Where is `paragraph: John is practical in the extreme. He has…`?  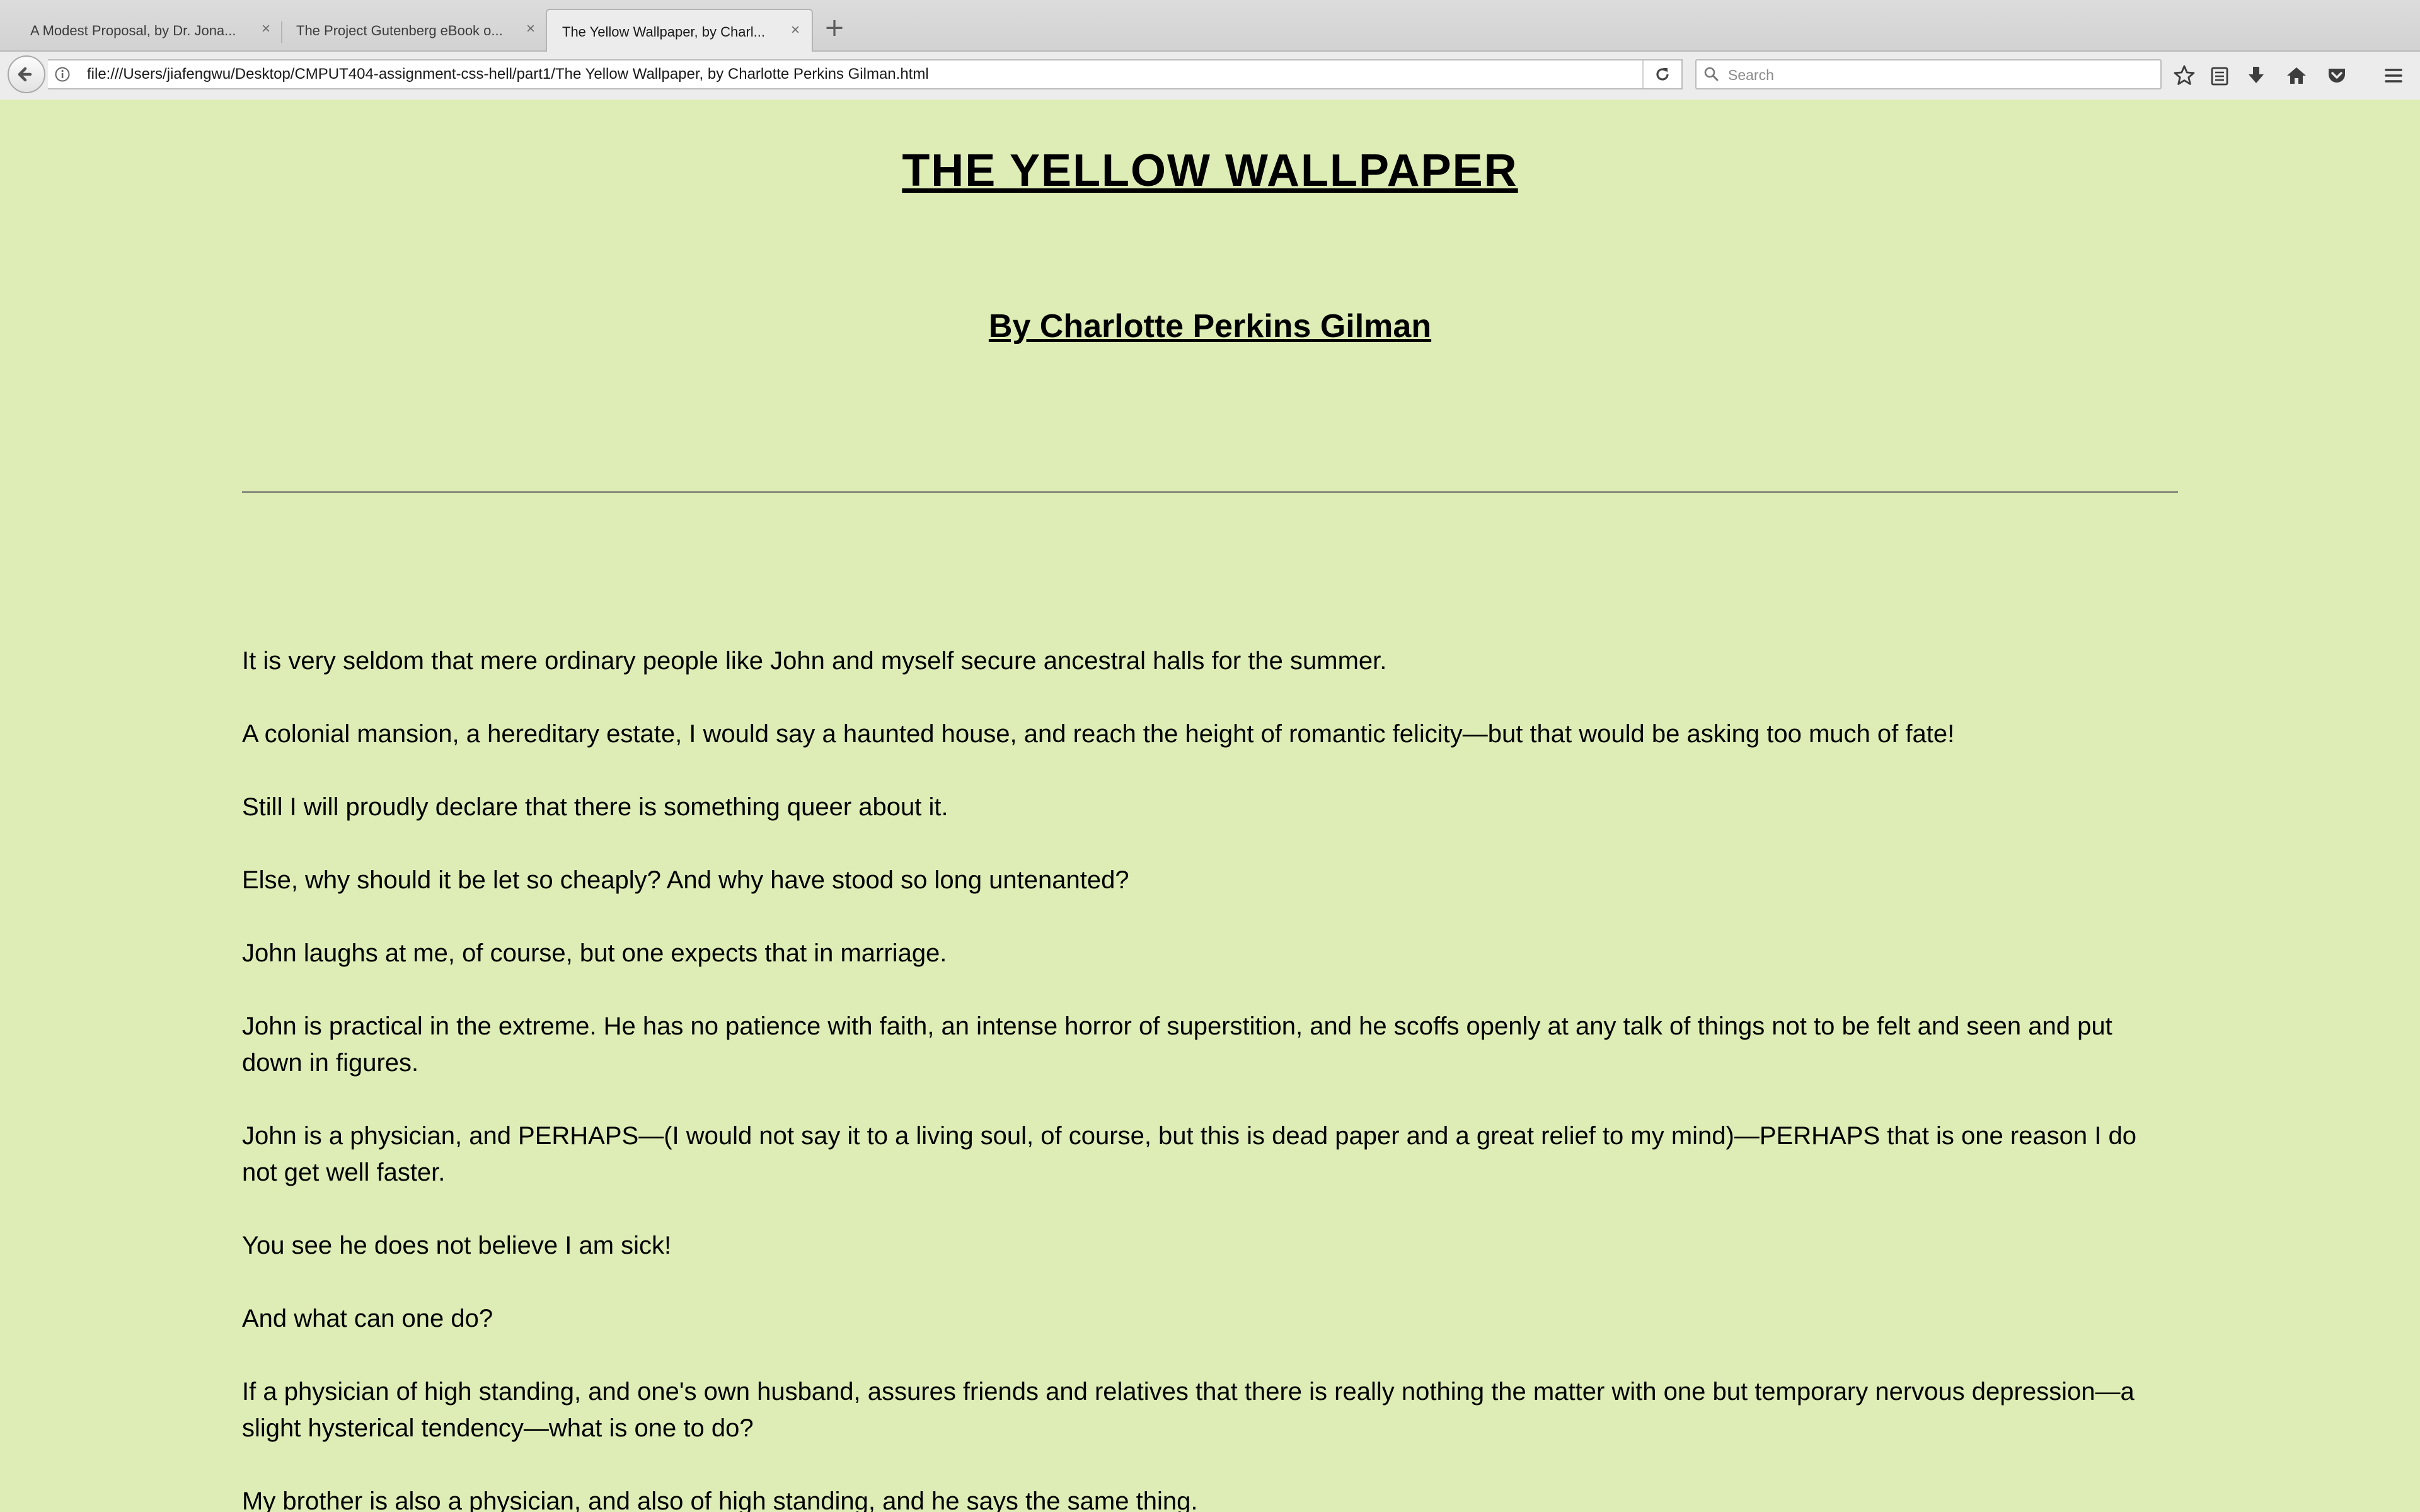 paragraph: John is practical in the extreme. He has… is located at coordinates (1177, 1044).